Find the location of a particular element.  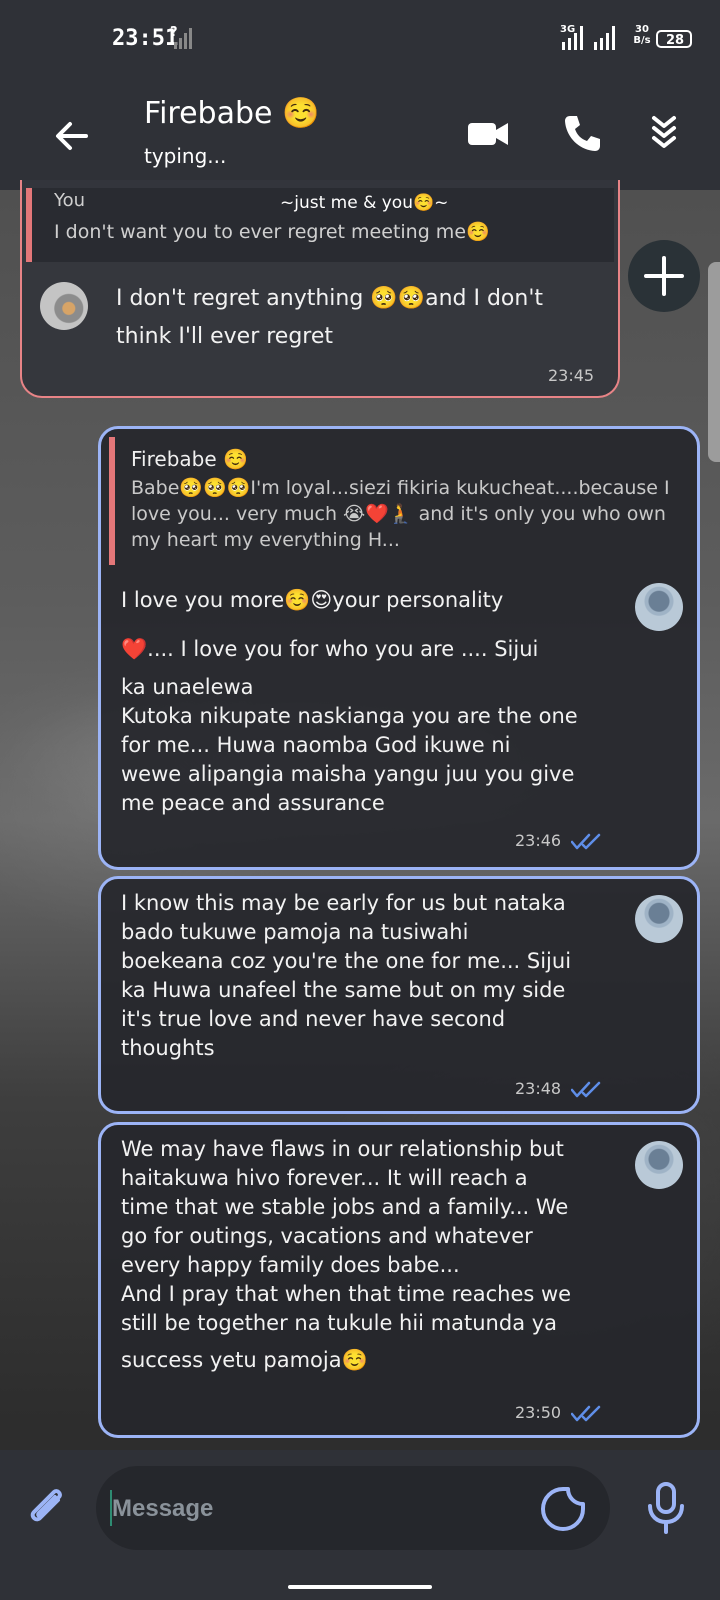

message-line: I love you more☺️😍your personality is located at coordinates (312, 600).